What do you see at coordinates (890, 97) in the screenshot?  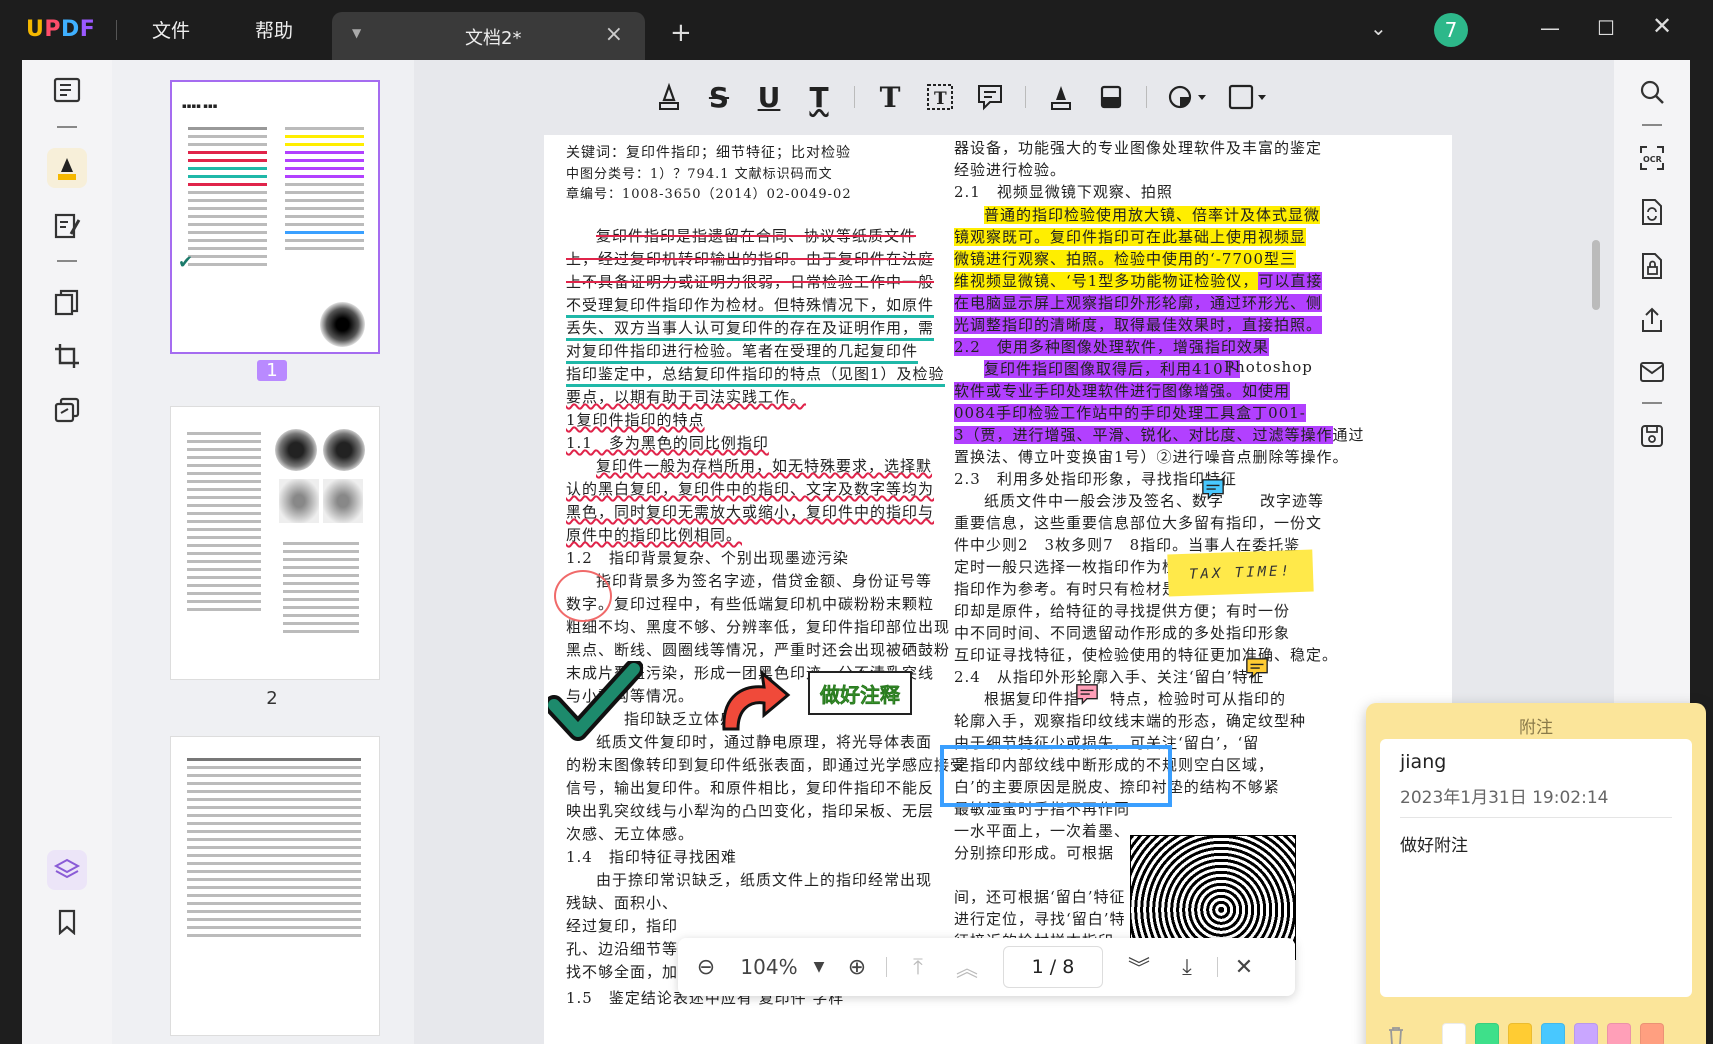 I see `text-tool-icon: T` at bounding box center [890, 97].